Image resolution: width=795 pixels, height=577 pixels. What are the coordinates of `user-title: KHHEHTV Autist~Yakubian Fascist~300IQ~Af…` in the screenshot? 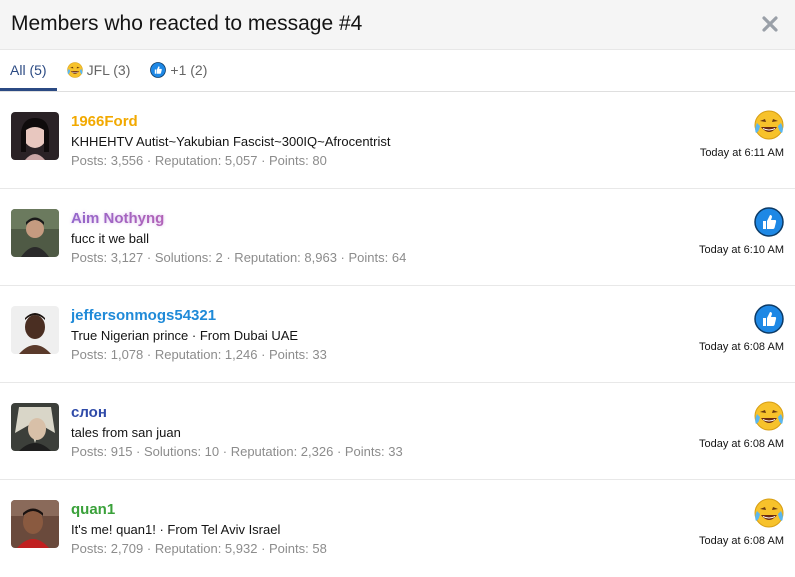 It's located at (231, 141).